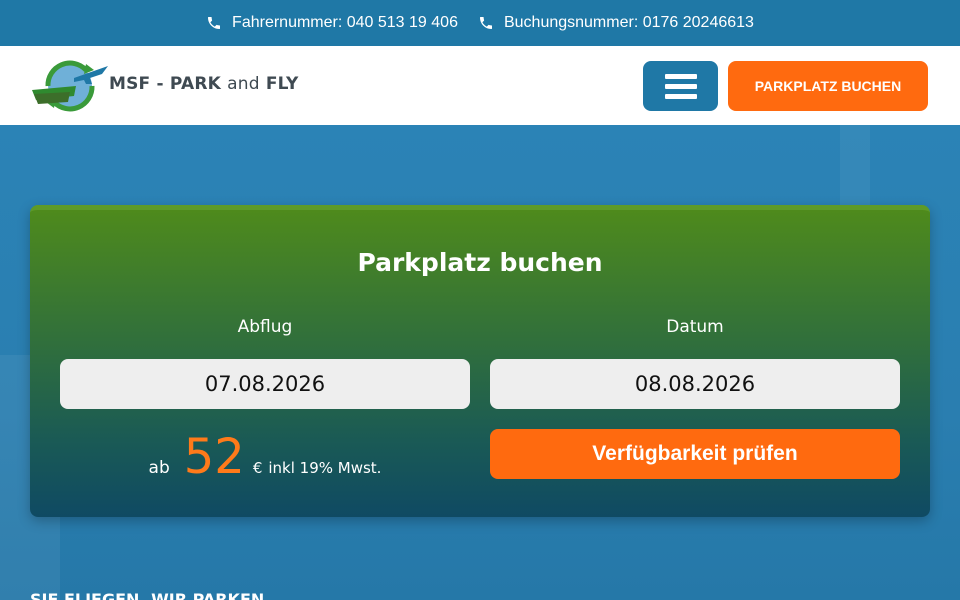  Describe the element at coordinates (165, 84) in the screenshot. I see `logo-text-main: MSF - PARK` at that location.